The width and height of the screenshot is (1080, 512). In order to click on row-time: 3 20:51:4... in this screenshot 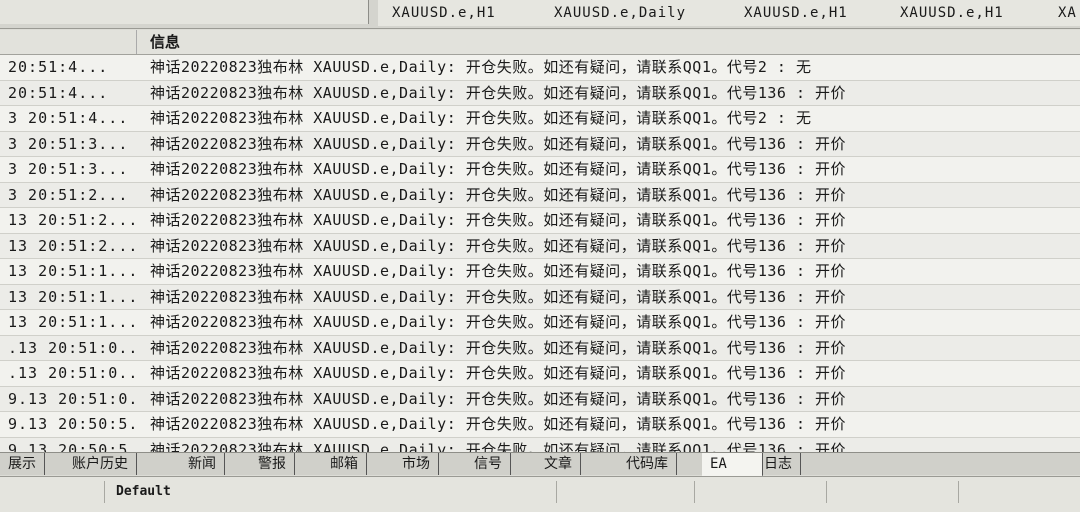, I will do `click(68, 118)`.